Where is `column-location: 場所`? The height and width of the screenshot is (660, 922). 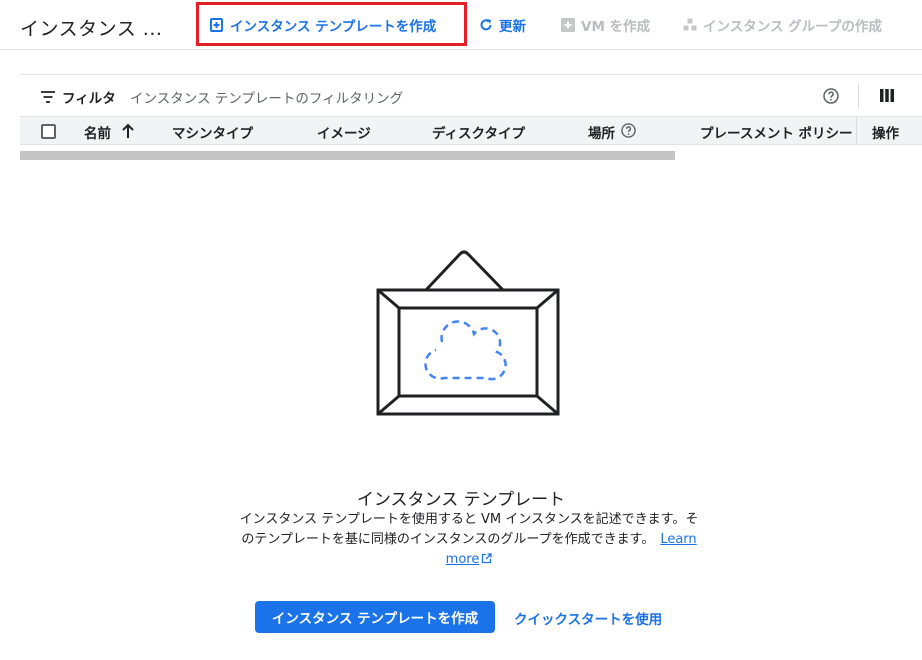
column-location: 場所 is located at coordinates (601, 132).